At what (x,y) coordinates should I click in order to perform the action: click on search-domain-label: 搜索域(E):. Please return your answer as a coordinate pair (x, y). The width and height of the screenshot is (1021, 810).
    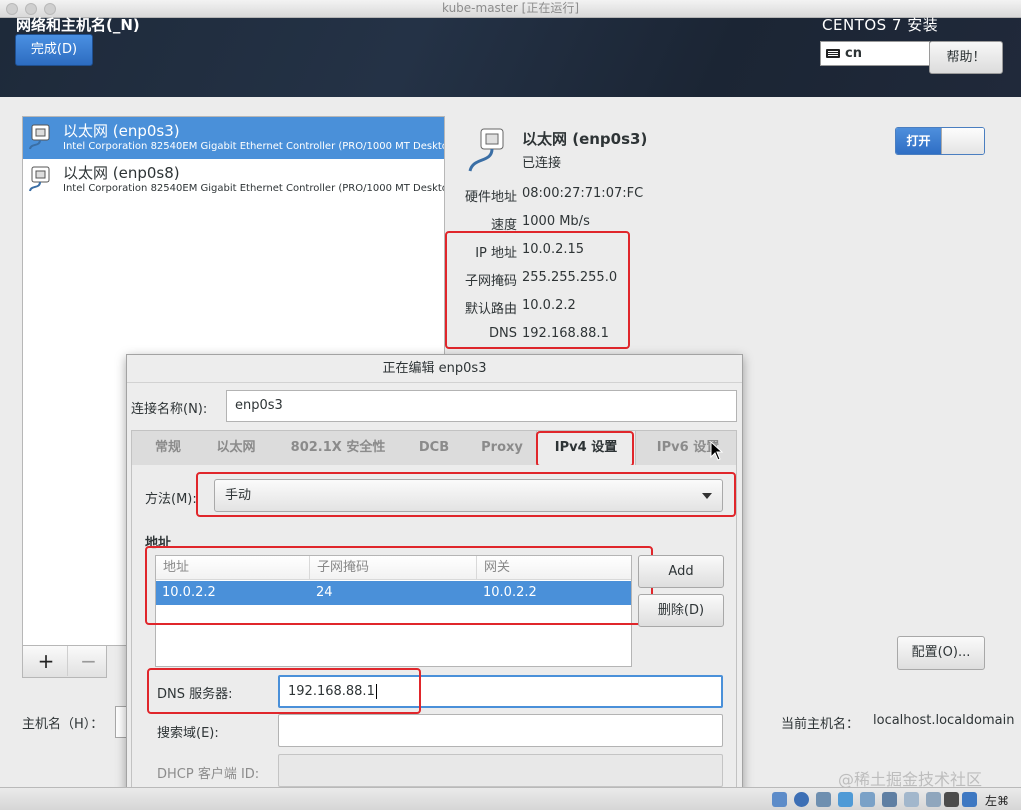
    Looking at the image, I should click on (188, 733).